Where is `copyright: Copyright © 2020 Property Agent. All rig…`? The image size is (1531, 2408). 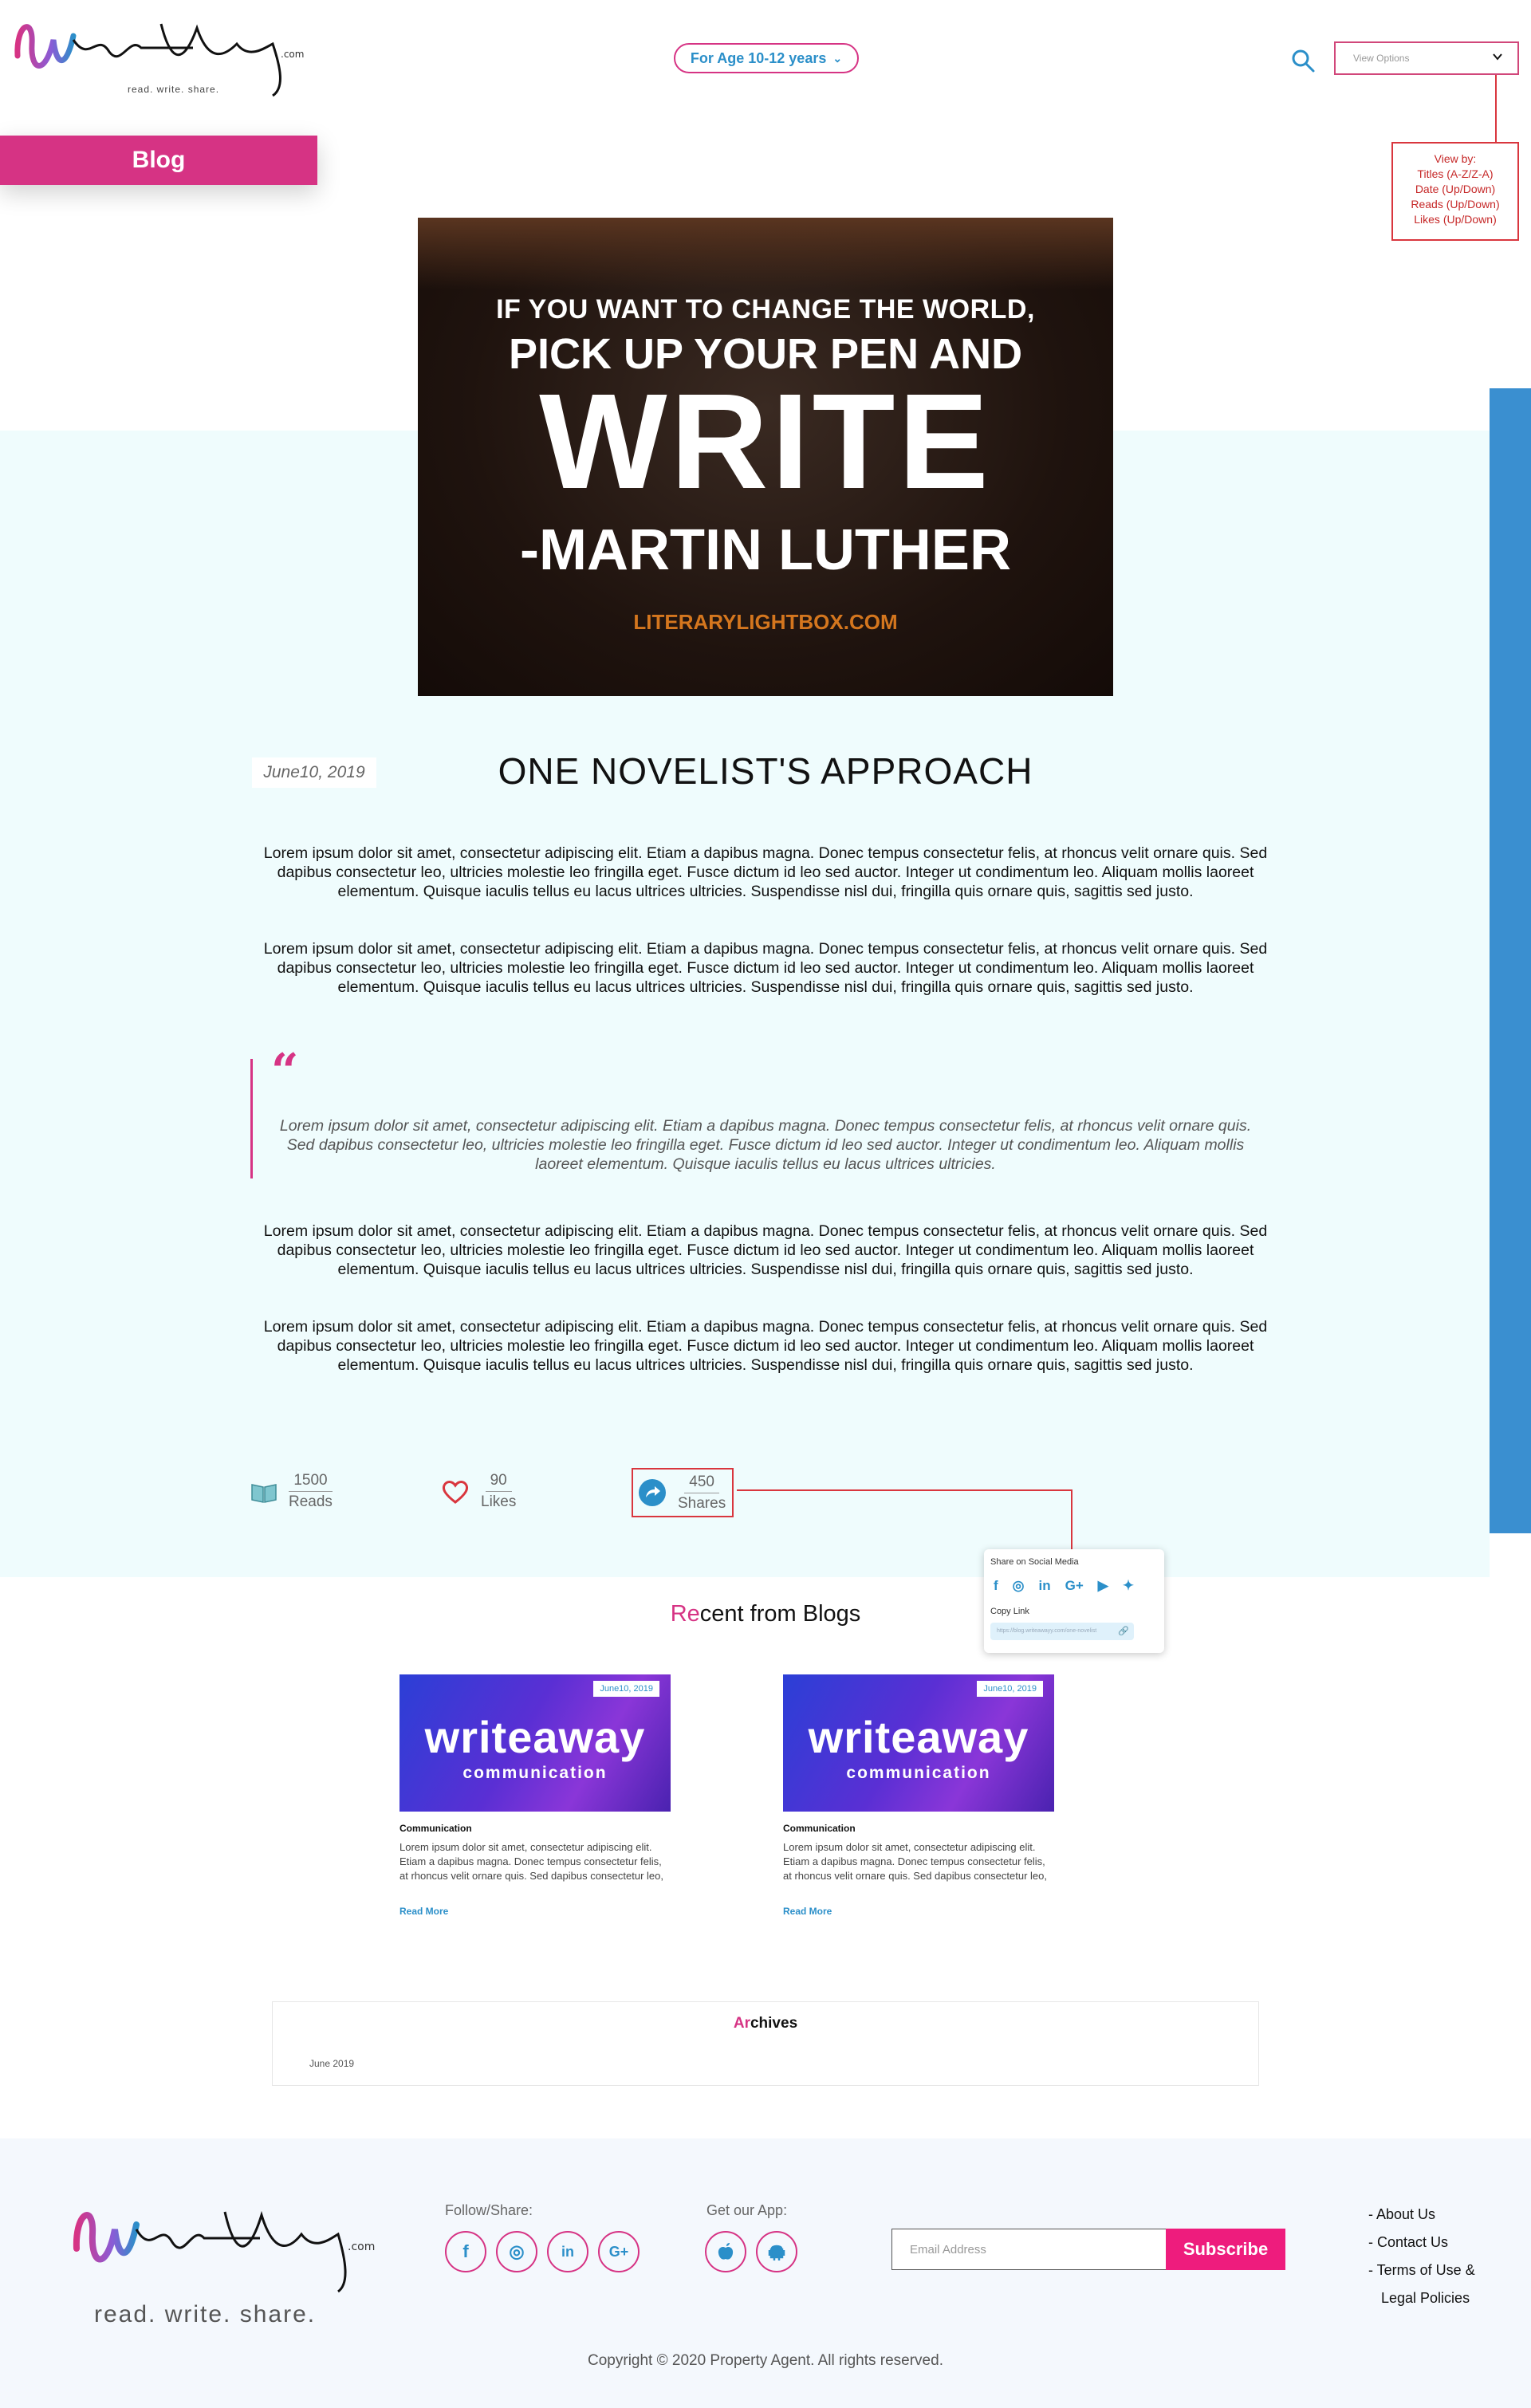
copyright: Copyright © 2020 Property Agent. All rig… is located at coordinates (765, 2360).